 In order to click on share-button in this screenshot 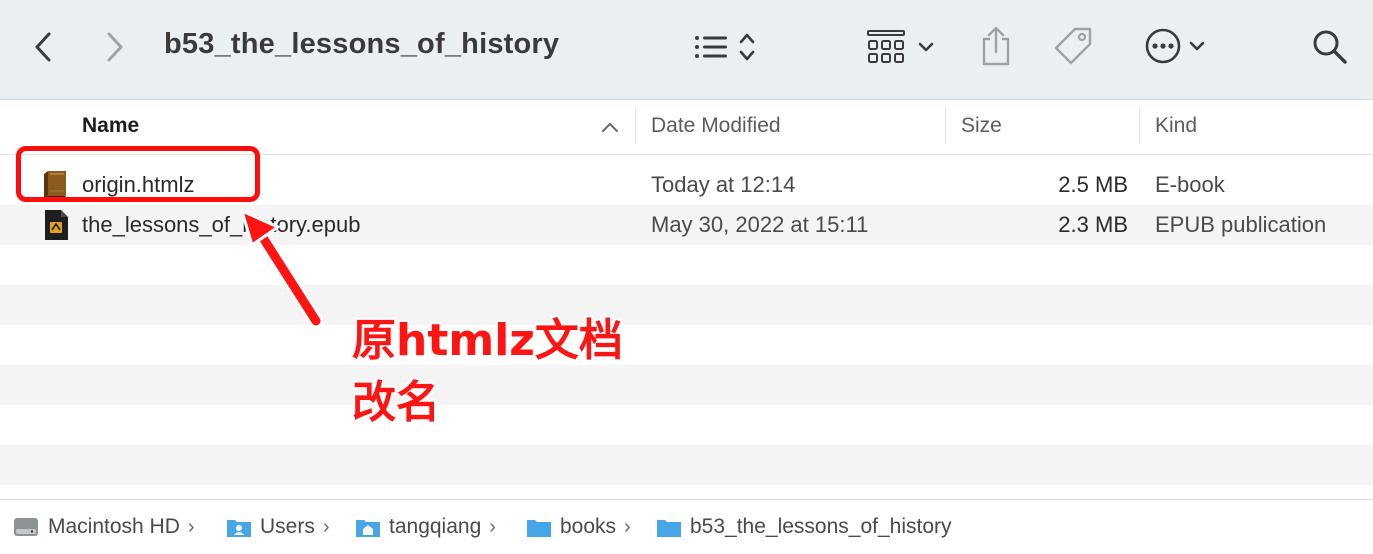, I will do `click(996, 46)`.